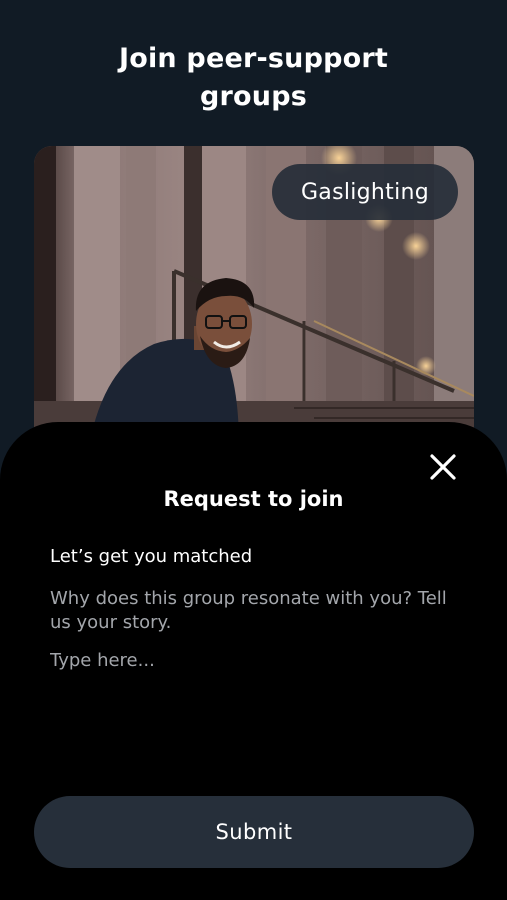  What do you see at coordinates (253, 78) in the screenshot?
I see `page-title: Join peer-support groups` at bounding box center [253, 78].